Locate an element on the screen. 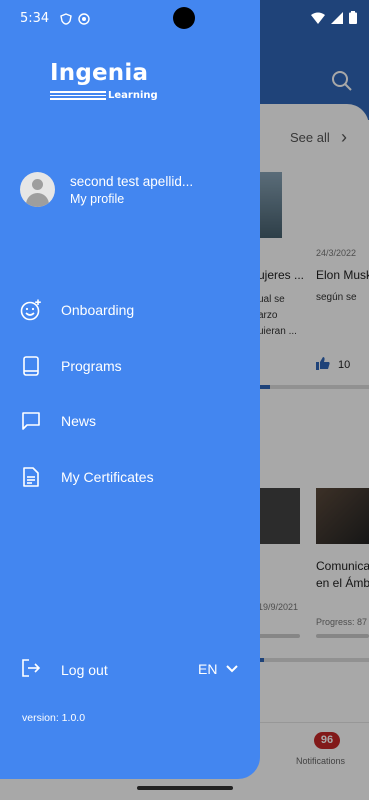  document-icon is located at coordinates (31, 477).